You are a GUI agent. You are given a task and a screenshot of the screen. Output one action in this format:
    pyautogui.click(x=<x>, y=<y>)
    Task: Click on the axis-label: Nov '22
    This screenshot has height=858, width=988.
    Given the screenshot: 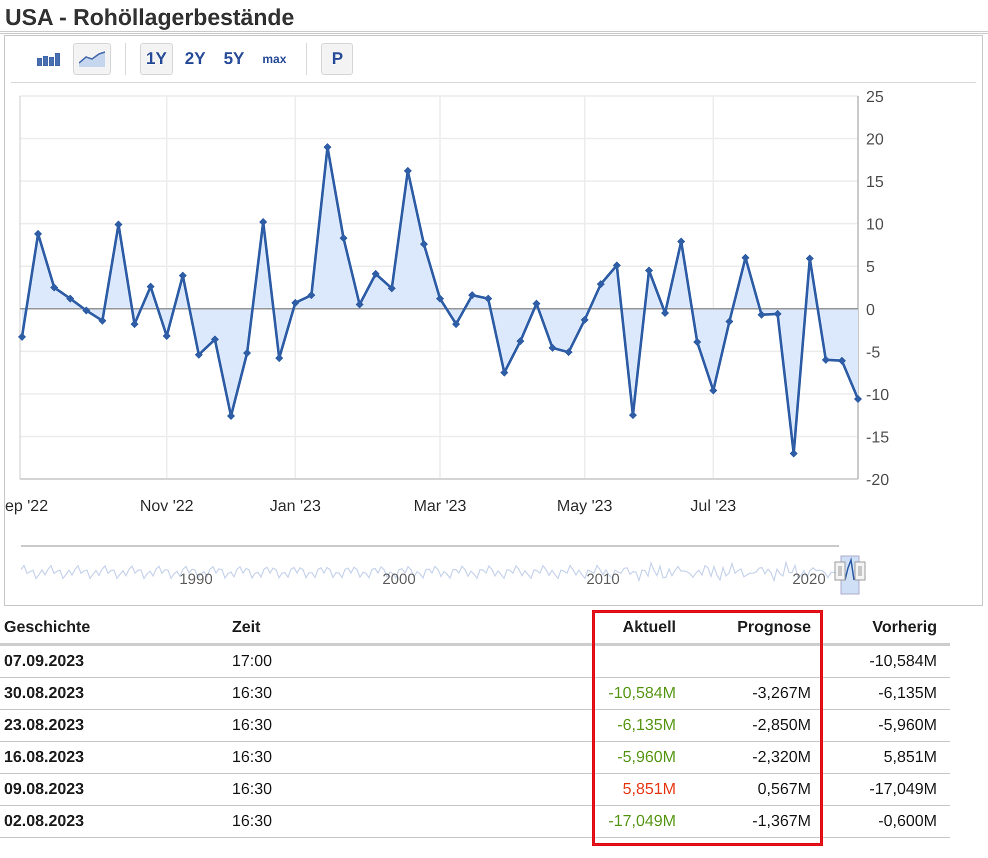 What is the action you would take?
    pyautogui.click(x=167, y=506)
    